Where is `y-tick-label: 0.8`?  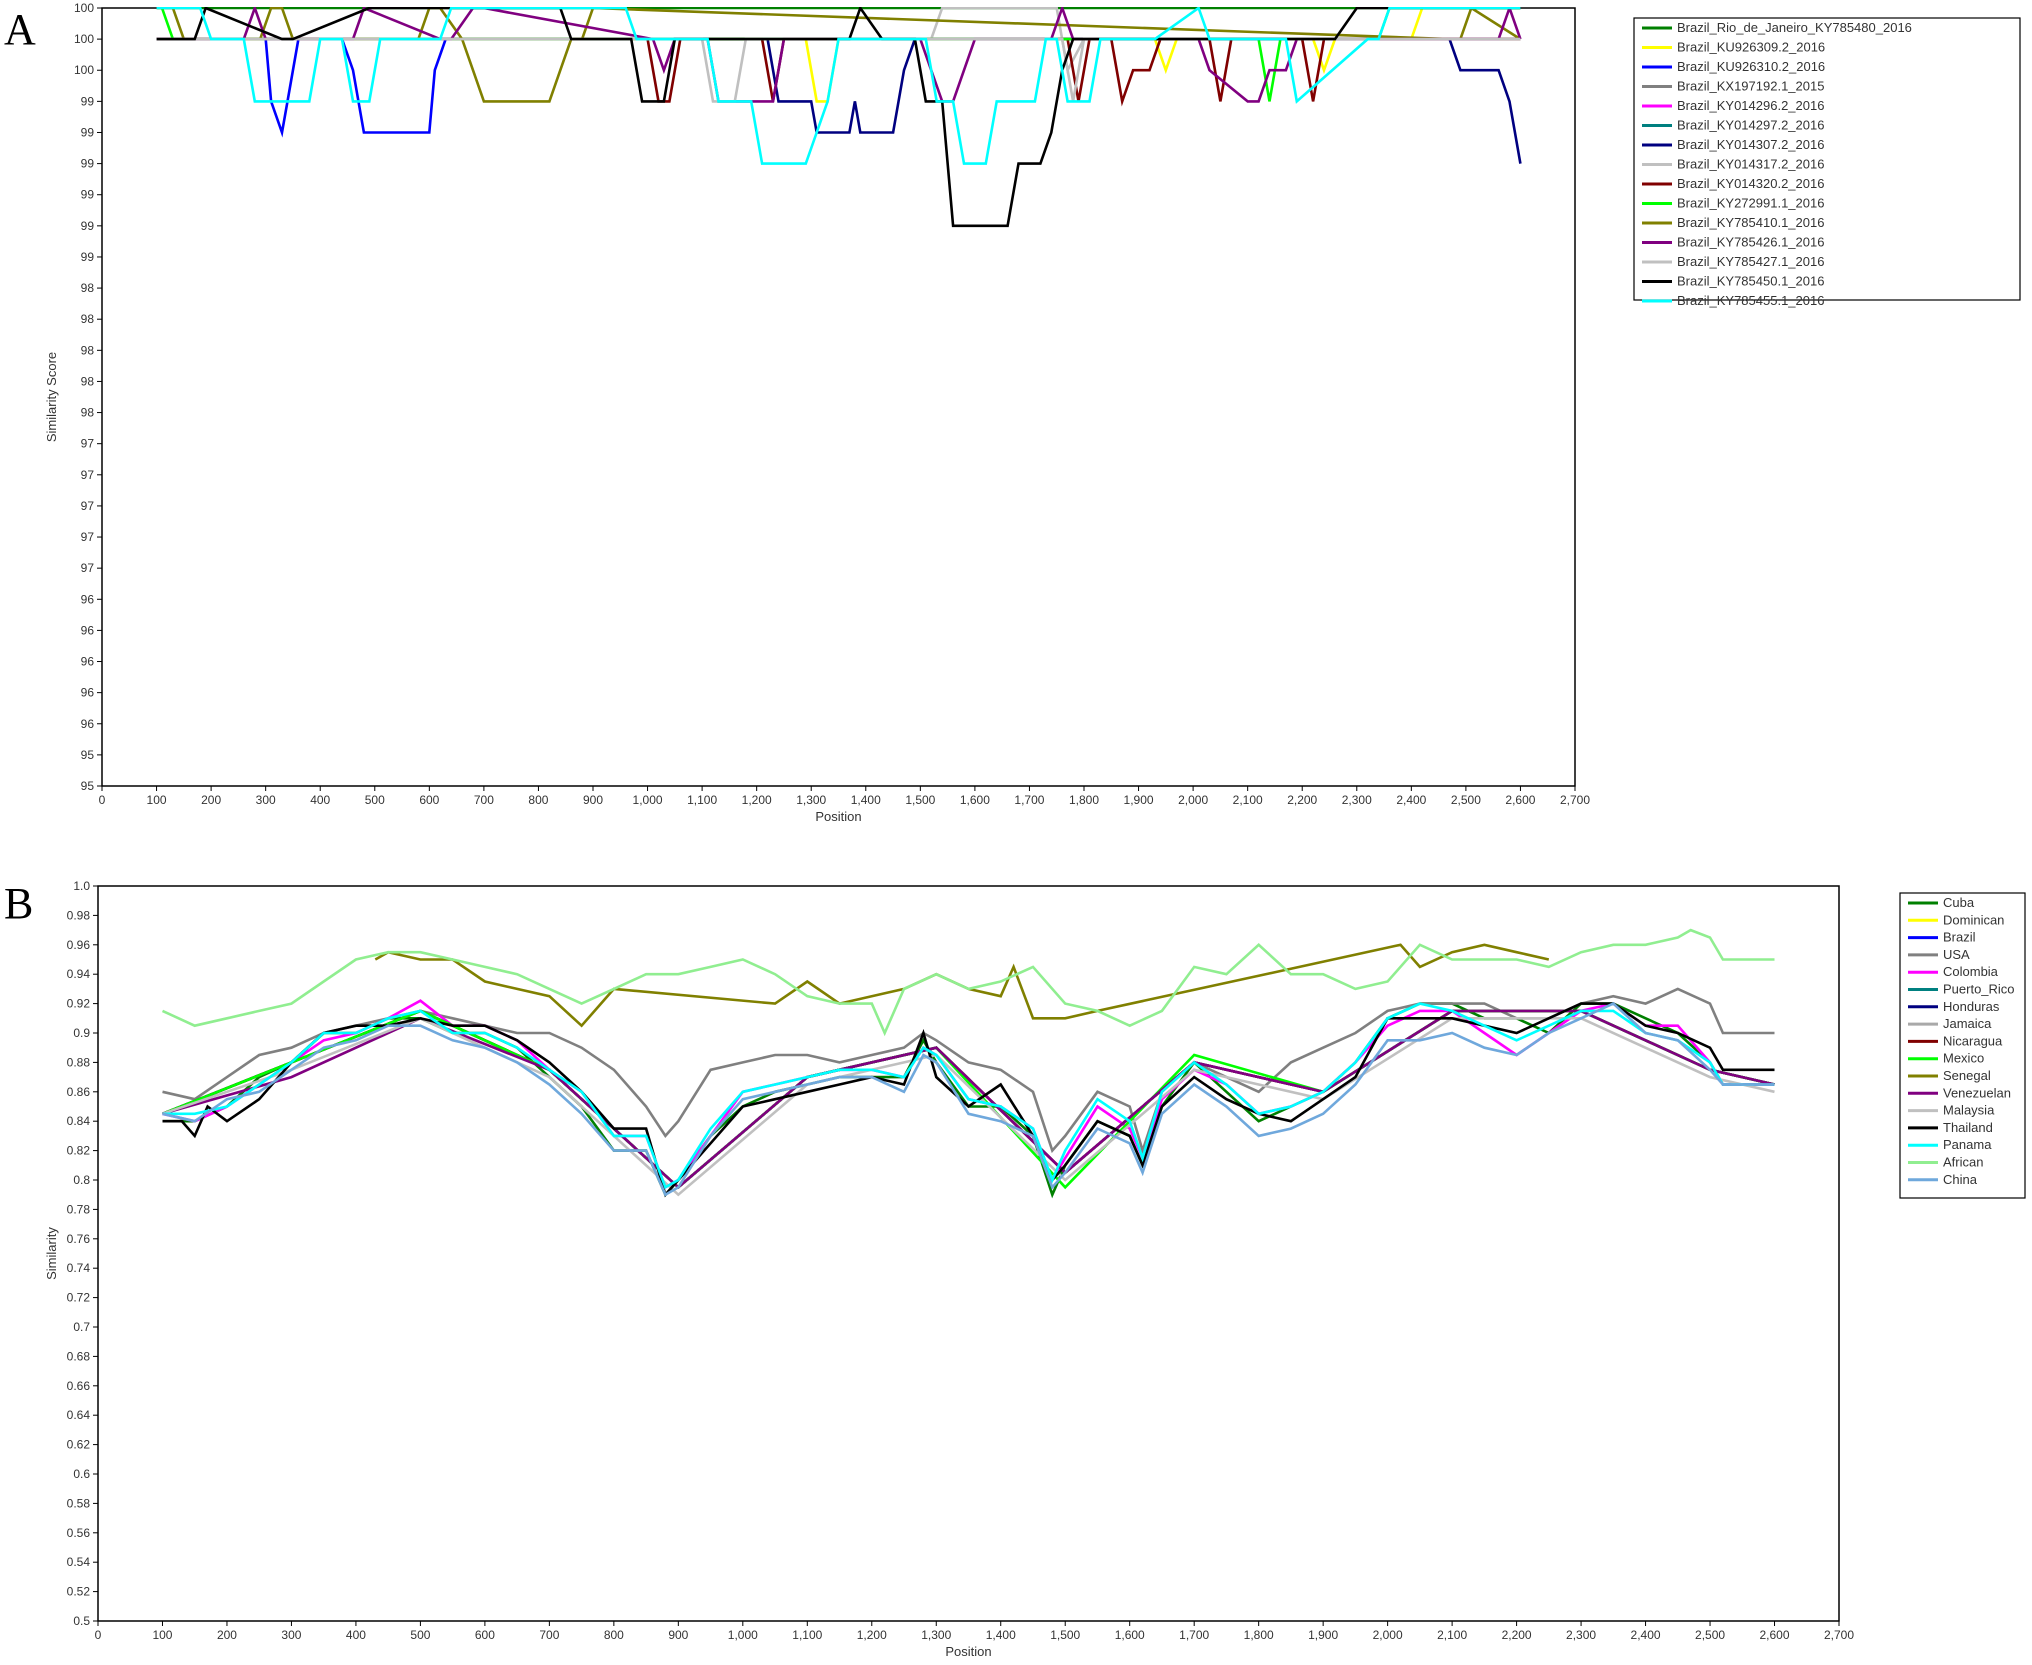
y-tick-label: 0.8 is located at coordinates (81, 1180).